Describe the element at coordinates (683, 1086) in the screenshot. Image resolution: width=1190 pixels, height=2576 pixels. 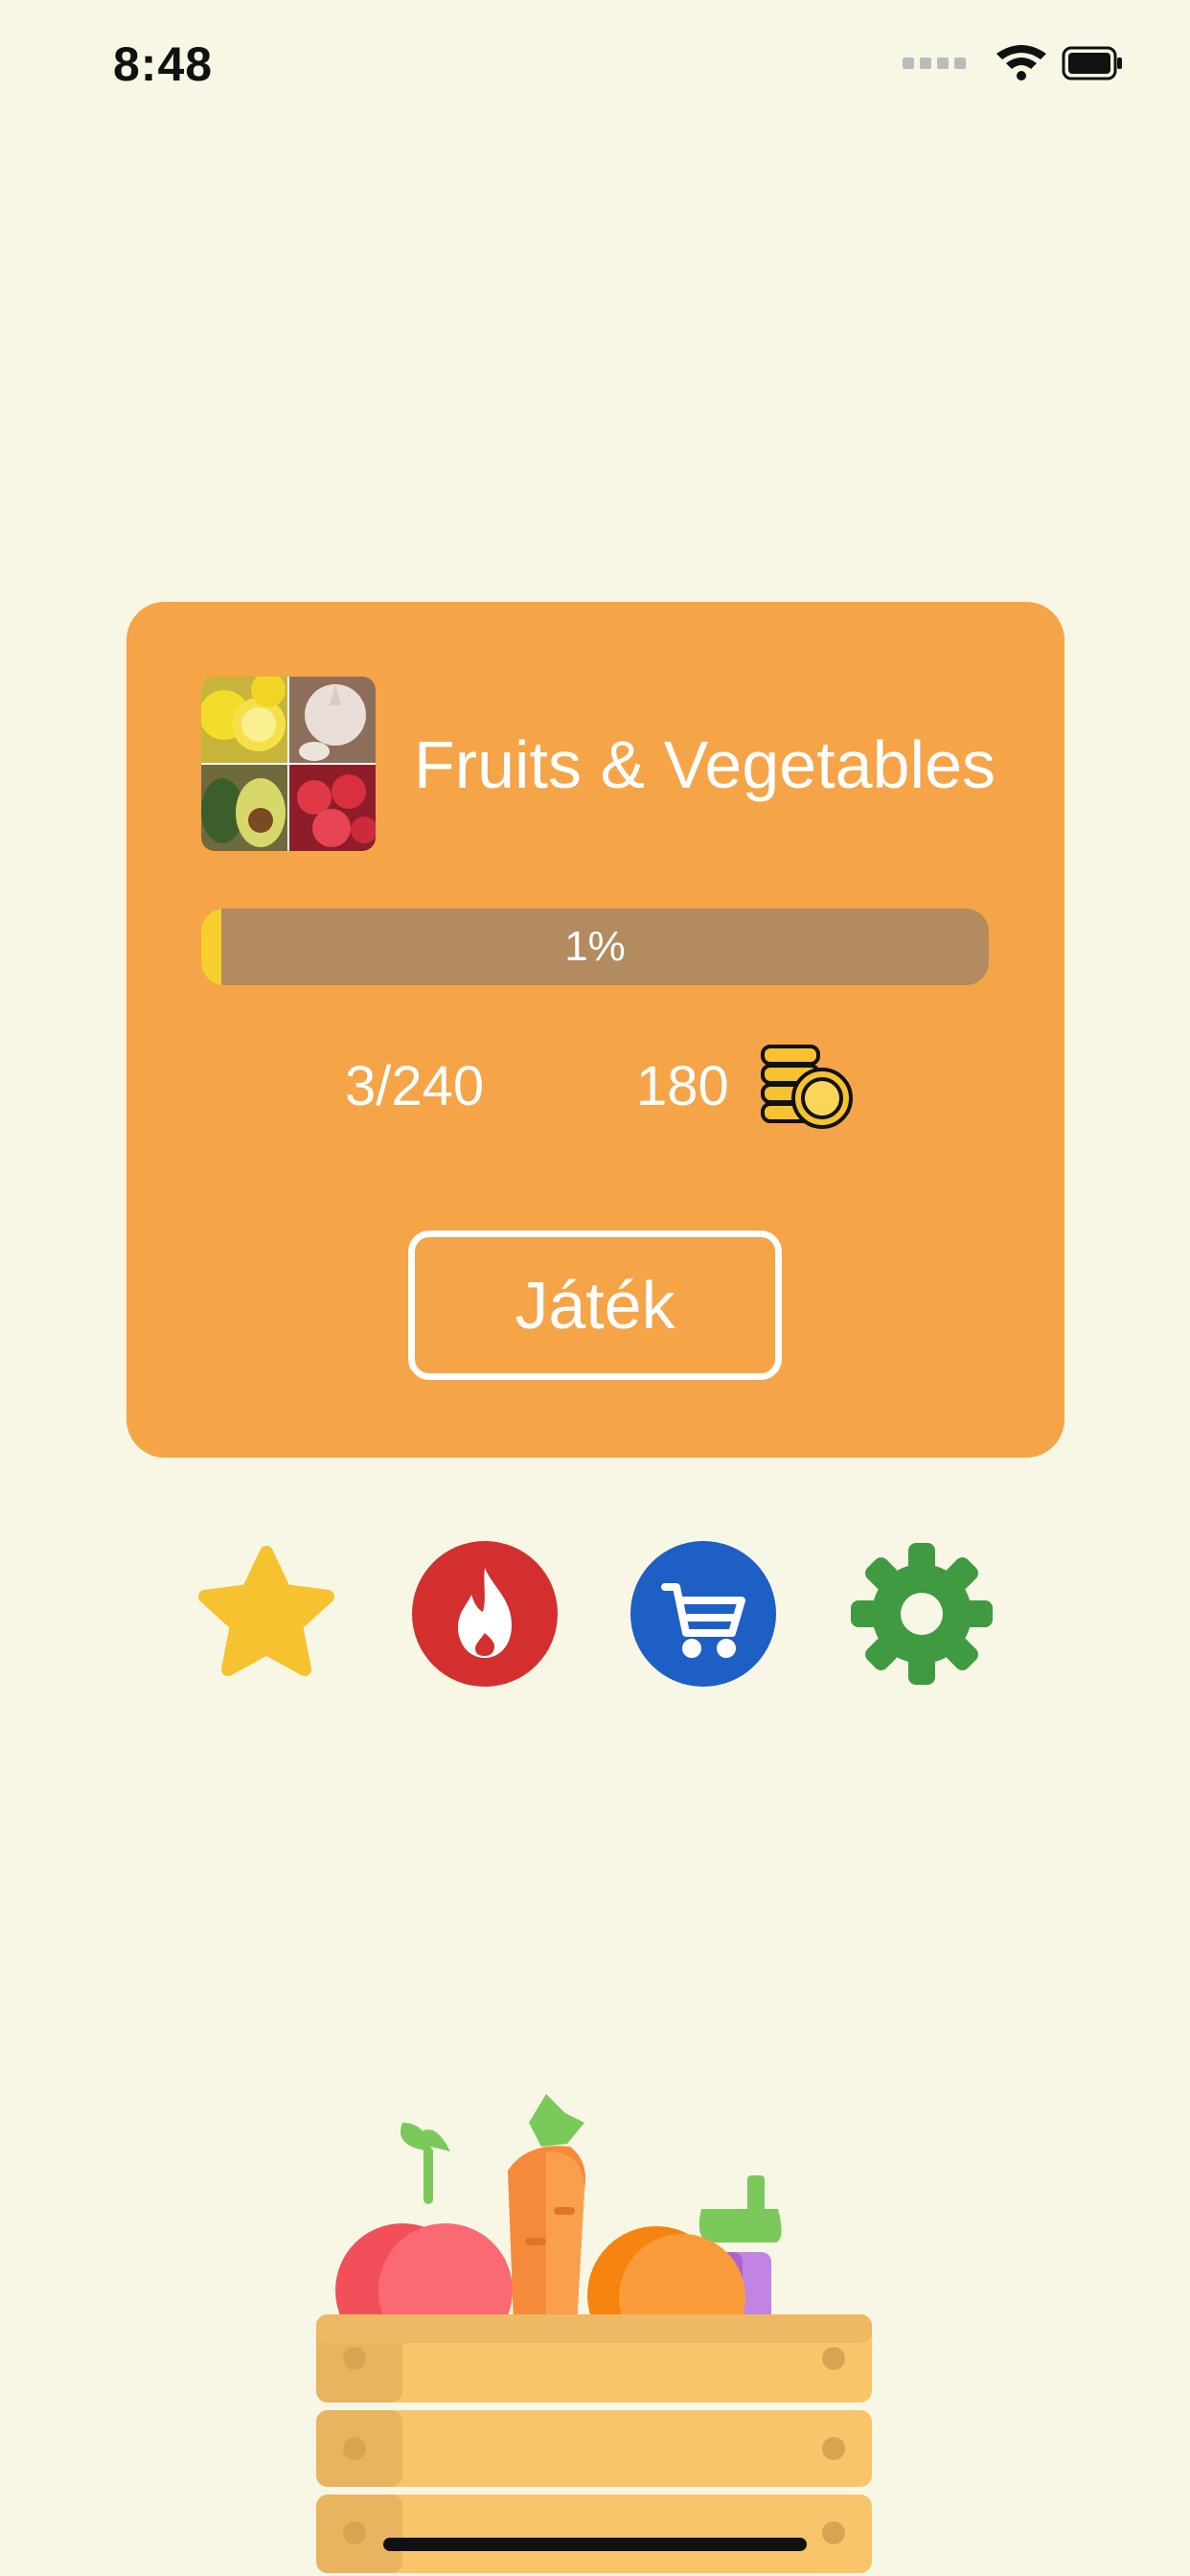
I see `coin-count: 180` at that location.